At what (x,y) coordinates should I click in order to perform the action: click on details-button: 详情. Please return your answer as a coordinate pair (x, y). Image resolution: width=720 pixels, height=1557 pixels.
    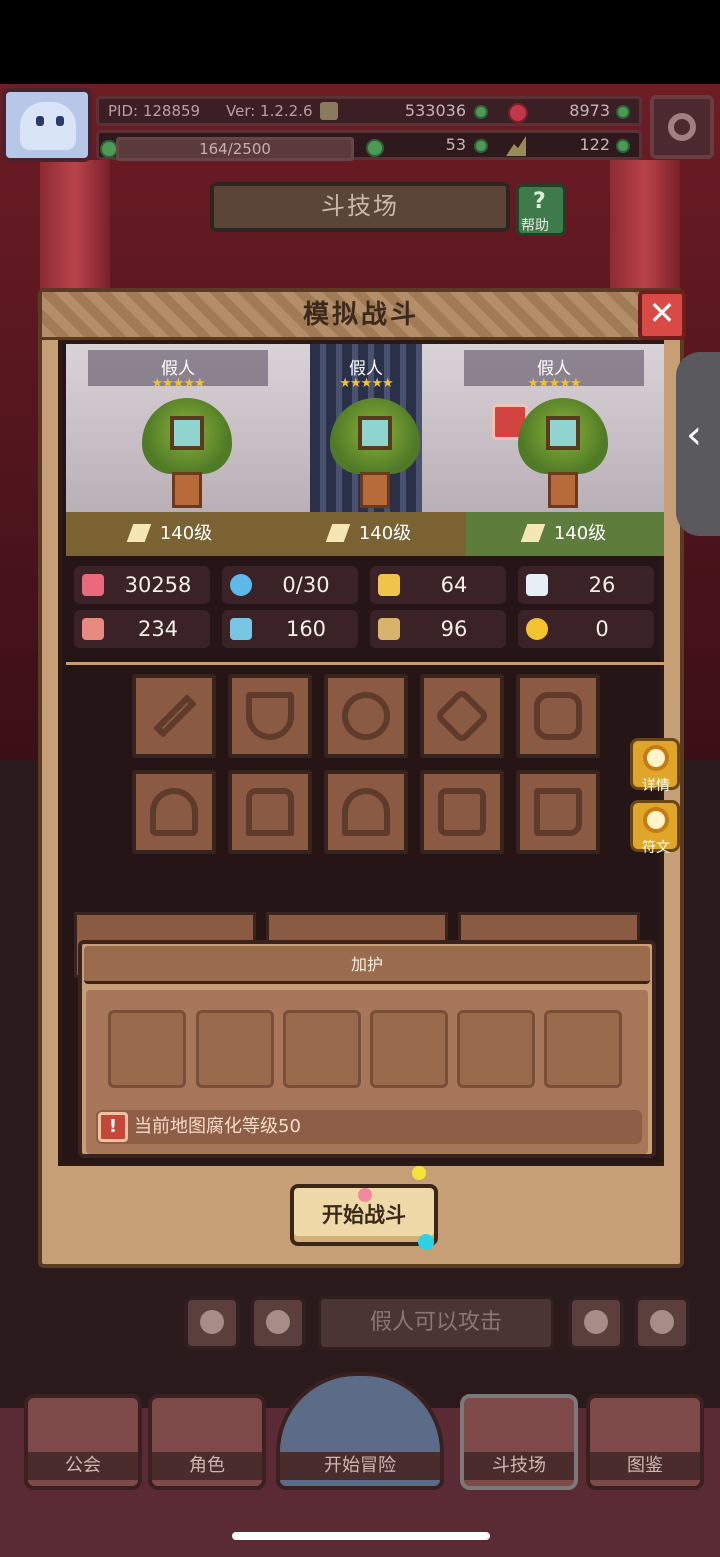
    Looking at the image, I should click on (655, 766).